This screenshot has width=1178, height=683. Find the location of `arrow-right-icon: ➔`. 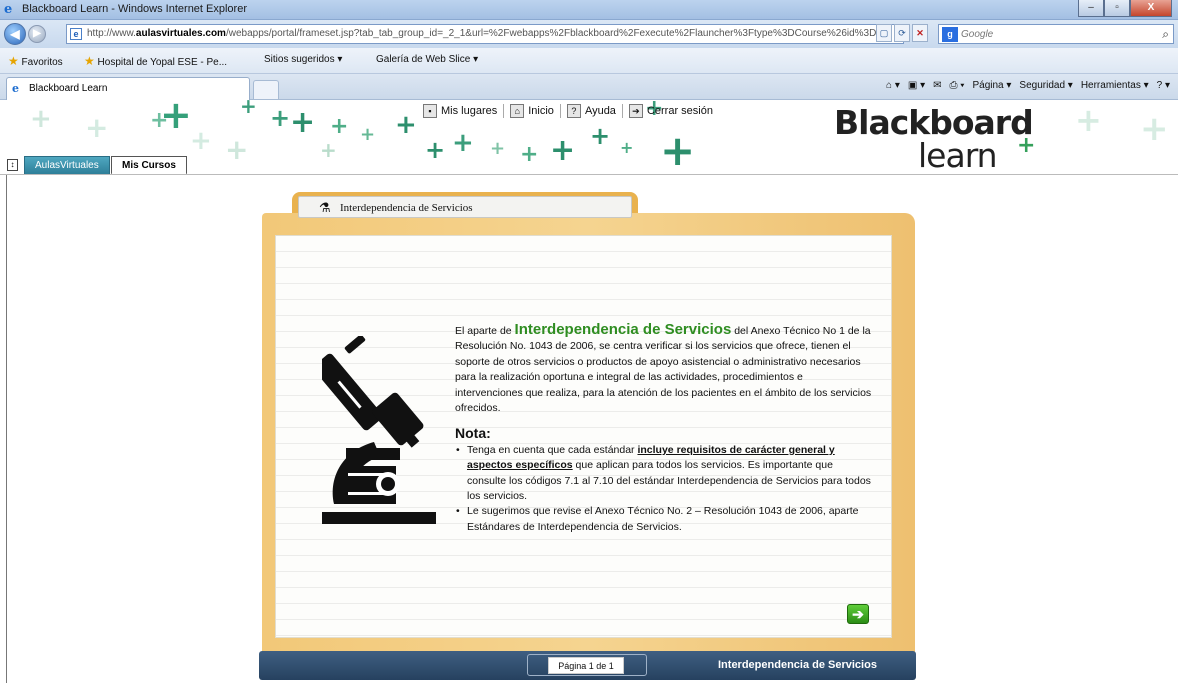

arrow-right-icon: ➔ is located at coordinates (858, 614).